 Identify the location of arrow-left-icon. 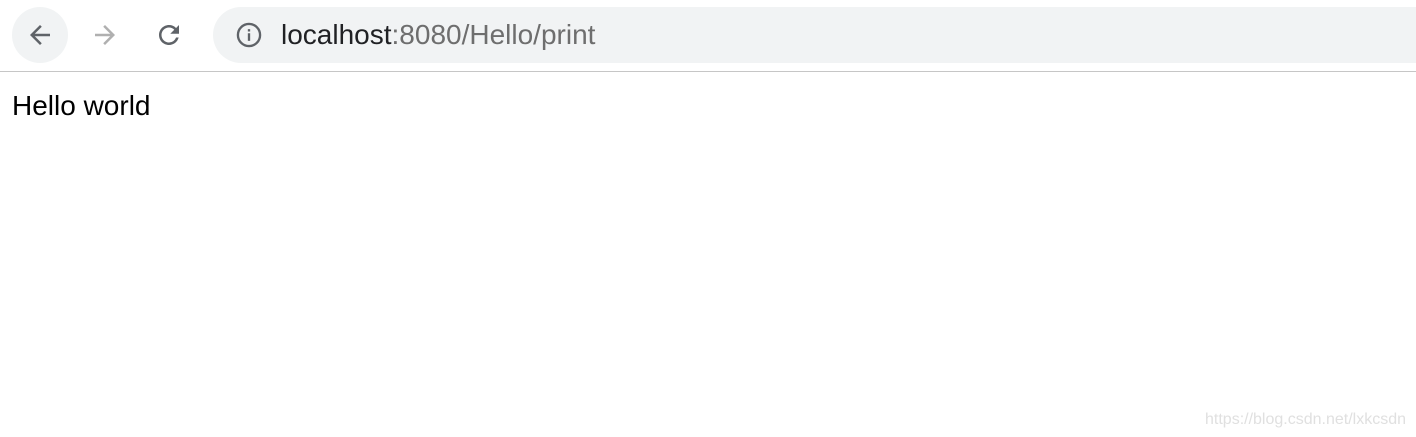
(40, 35).